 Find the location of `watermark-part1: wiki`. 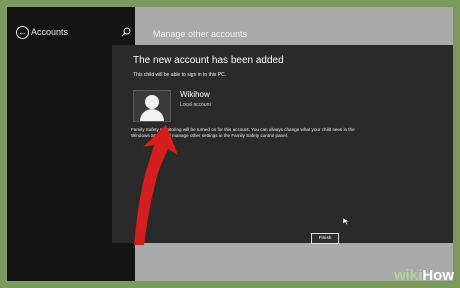

watermark-part1: wiki is located at coordinates (408, 275).